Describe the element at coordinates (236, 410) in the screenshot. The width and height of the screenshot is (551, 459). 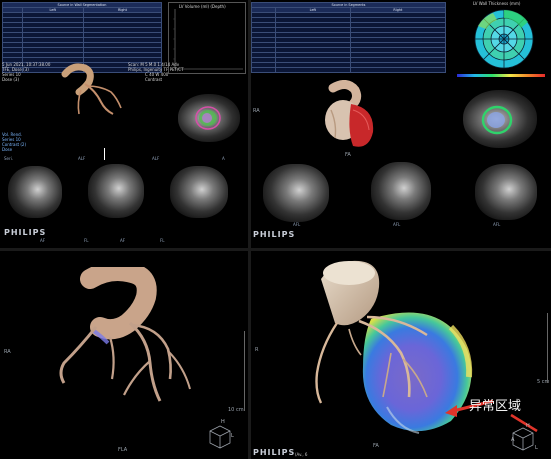
I see `bl-scale-label: 10 cm` at that location.